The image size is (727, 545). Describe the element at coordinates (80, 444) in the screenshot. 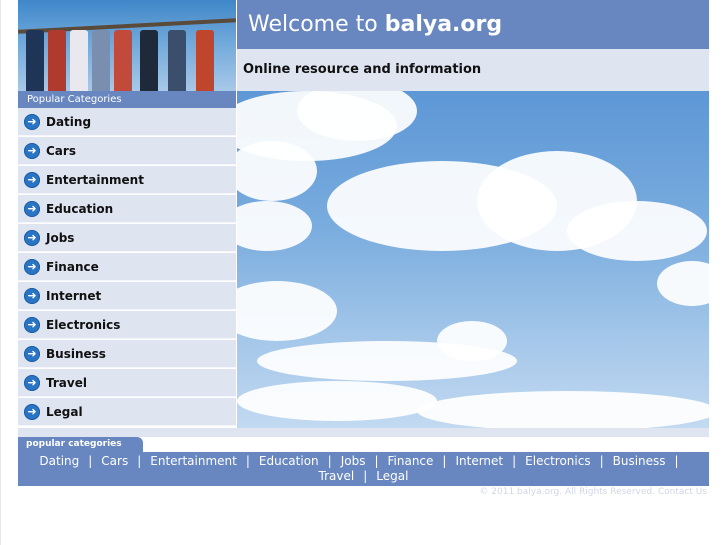

I see `footer-tab: popular categories` at that location.